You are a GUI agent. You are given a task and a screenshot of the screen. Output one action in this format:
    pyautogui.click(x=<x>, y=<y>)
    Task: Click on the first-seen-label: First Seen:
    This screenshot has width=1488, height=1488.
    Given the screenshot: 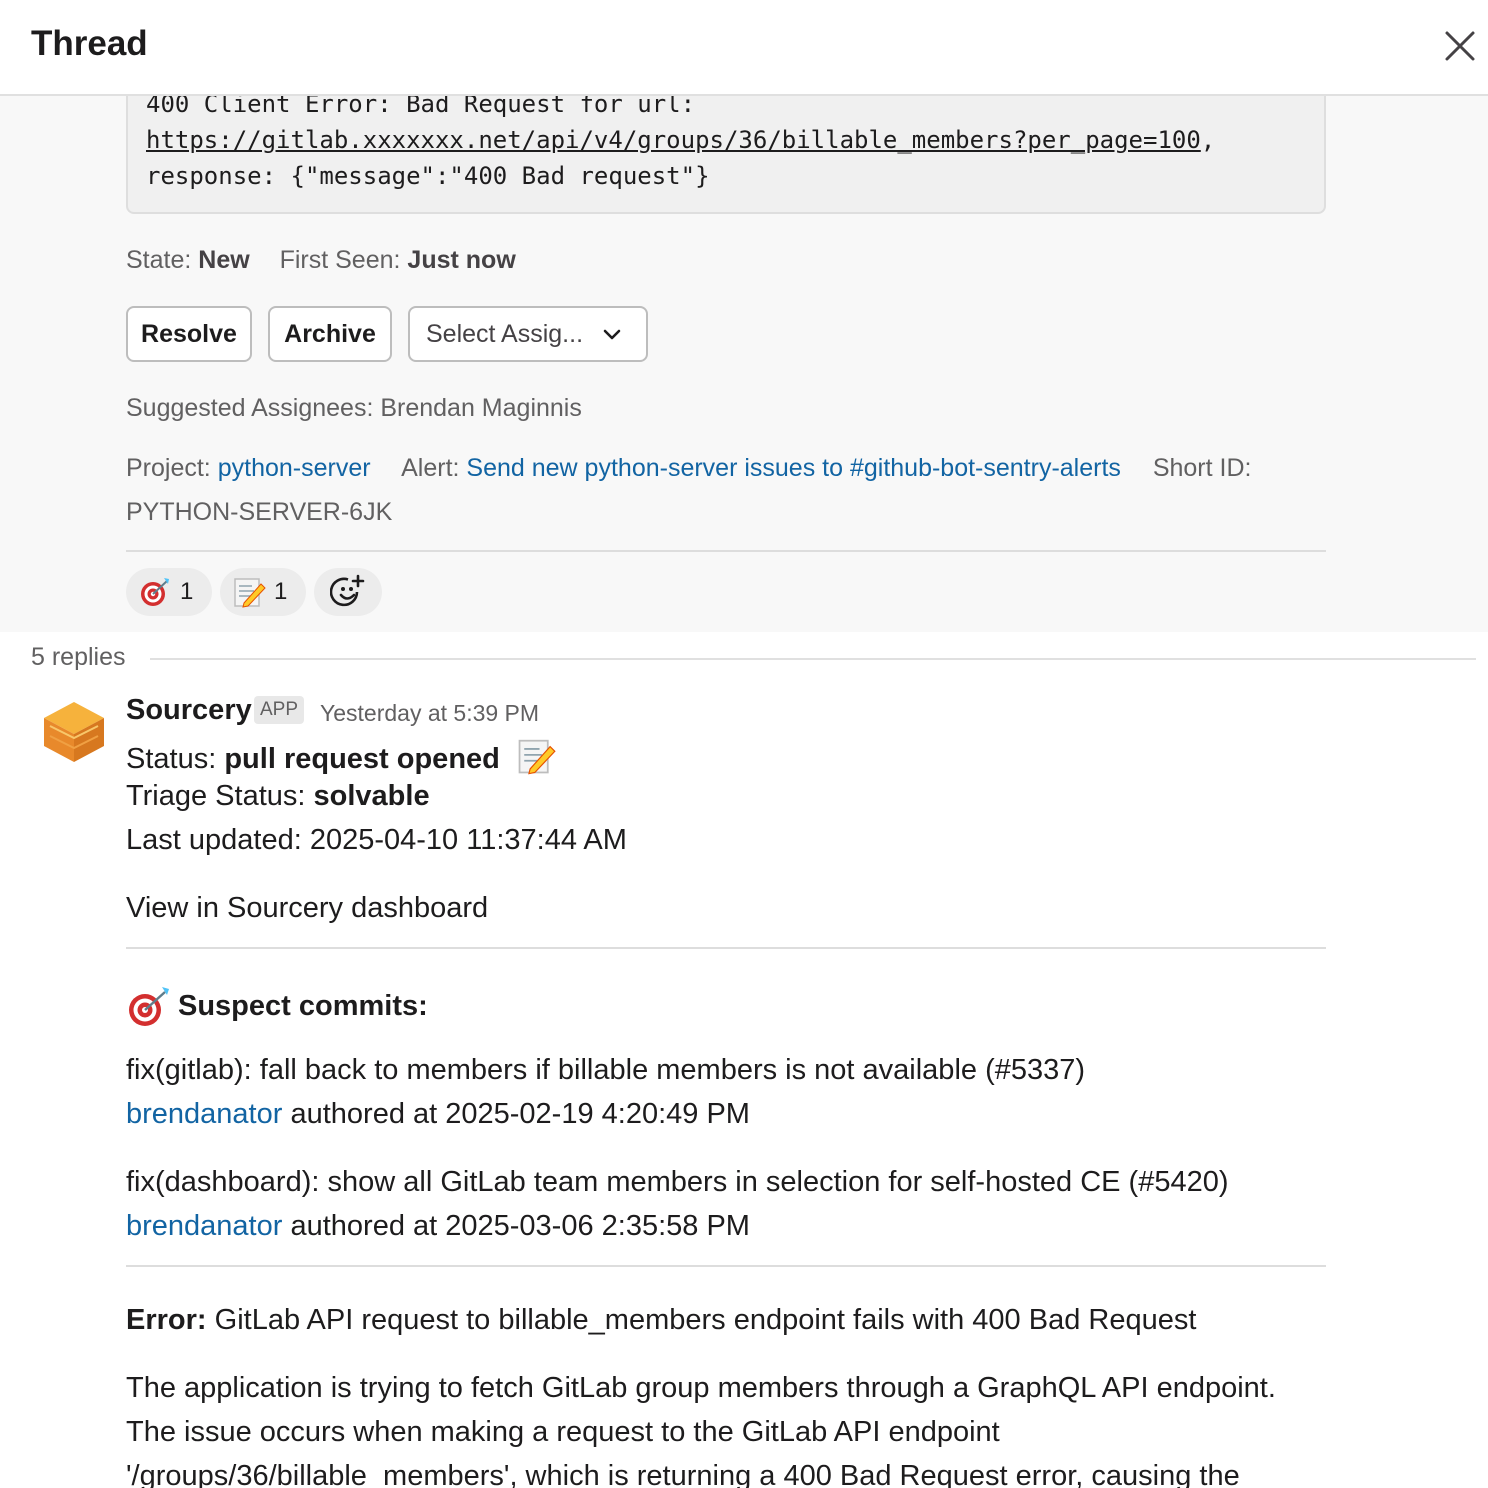 What is the action you would take?
    pyautogui.click(x=340, y=260)
    